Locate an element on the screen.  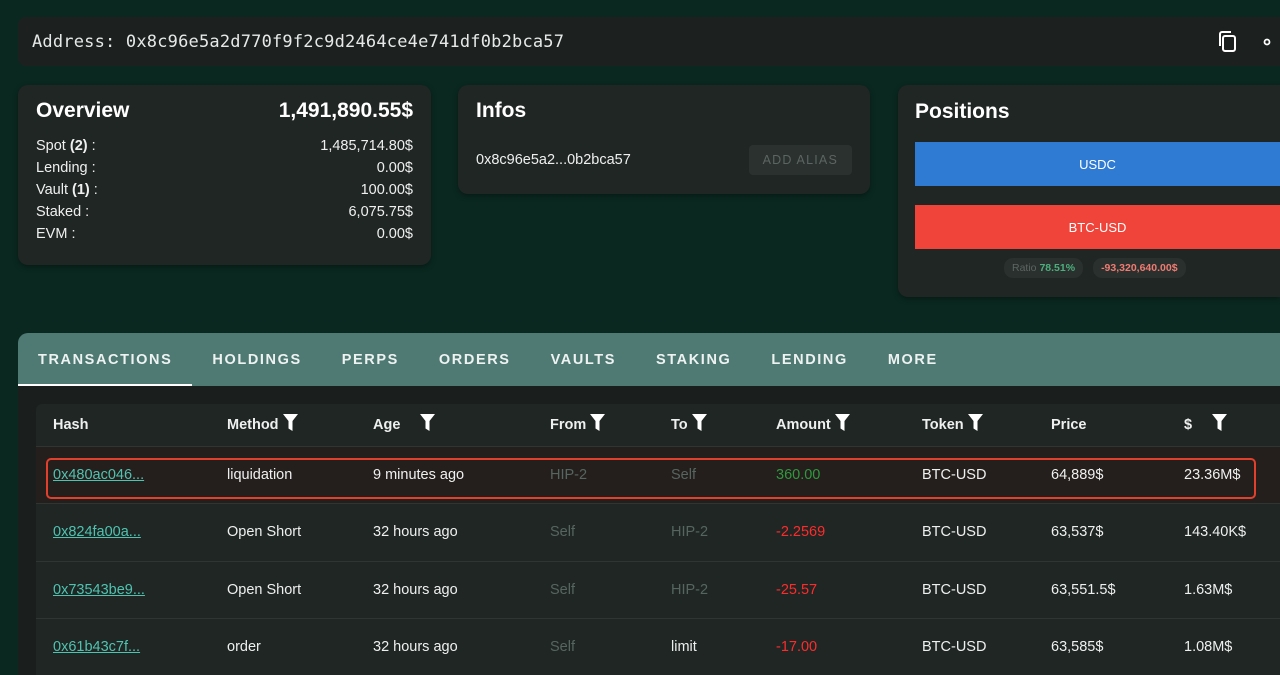
table-header-row: Hash Method Age From To Amount Token Price $ is located at coordinates (658, 425).